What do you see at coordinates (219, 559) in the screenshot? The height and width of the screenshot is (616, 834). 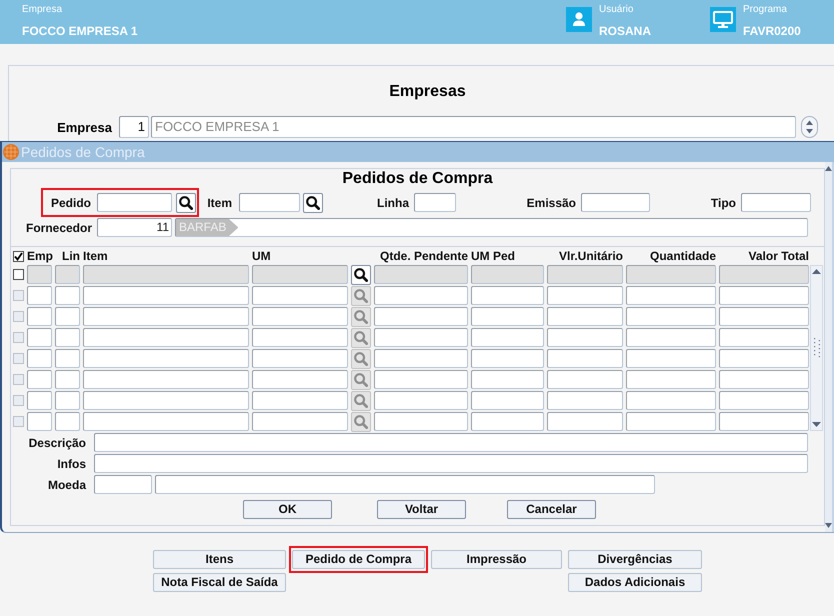 I see `nav-button: Itens` at bounding box center [219, 559].